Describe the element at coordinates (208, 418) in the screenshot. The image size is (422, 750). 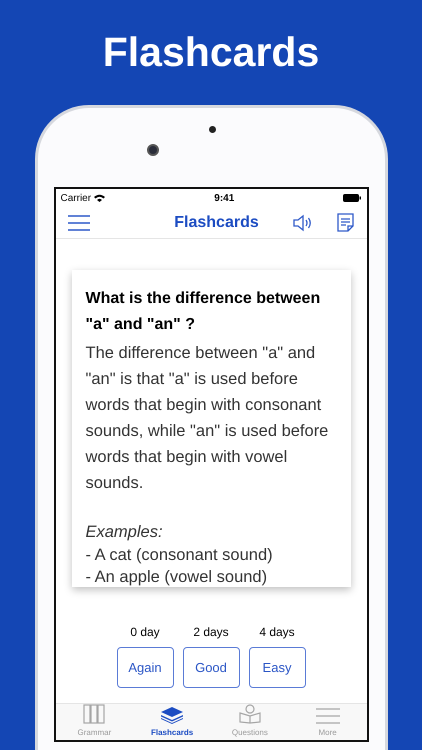
I see `card-answer: The difference between "a" and "an" is that "a" is used before words that begin with consonant sounds, while "an" is used before words that begin with vowel sounds.` at that location.